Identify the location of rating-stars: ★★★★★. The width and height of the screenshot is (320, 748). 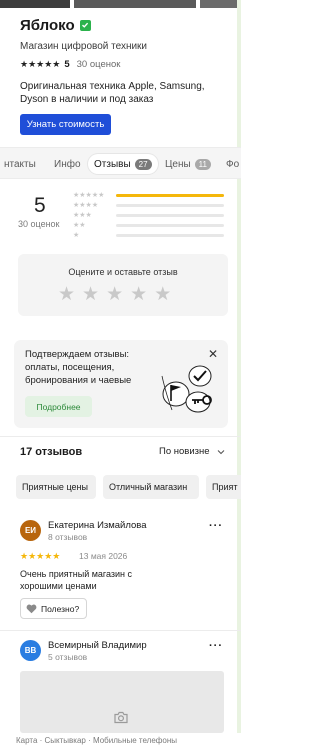
(40, 63).